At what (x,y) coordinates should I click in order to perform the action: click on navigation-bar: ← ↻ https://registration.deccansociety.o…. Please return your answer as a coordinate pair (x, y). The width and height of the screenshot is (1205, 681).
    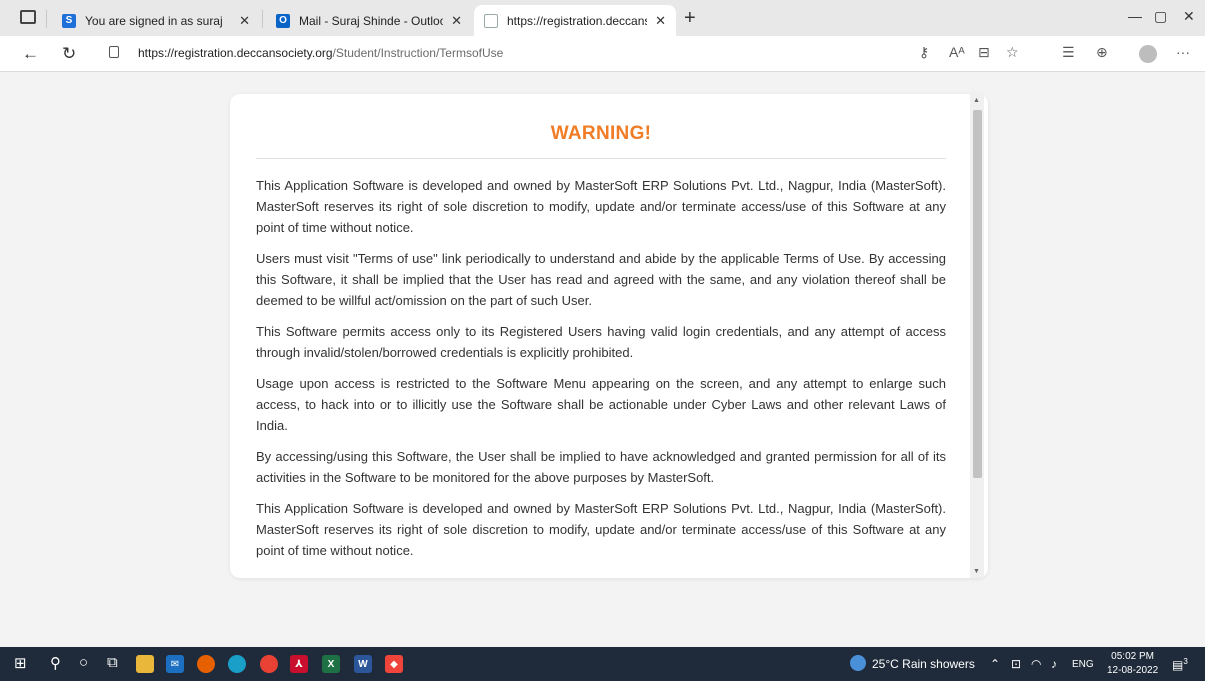
    Looking at the image, I should click on (602, 54).